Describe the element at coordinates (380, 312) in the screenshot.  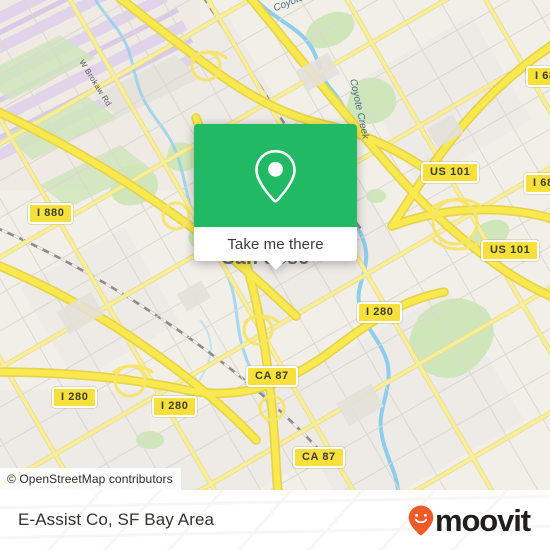
I see `highway-shield-i280-e: I 280` at that location.